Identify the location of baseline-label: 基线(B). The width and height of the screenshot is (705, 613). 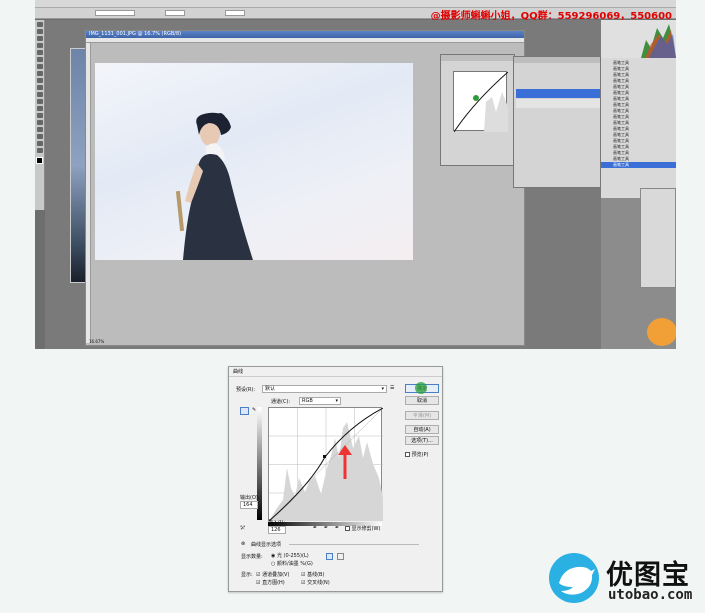
(316, 575).